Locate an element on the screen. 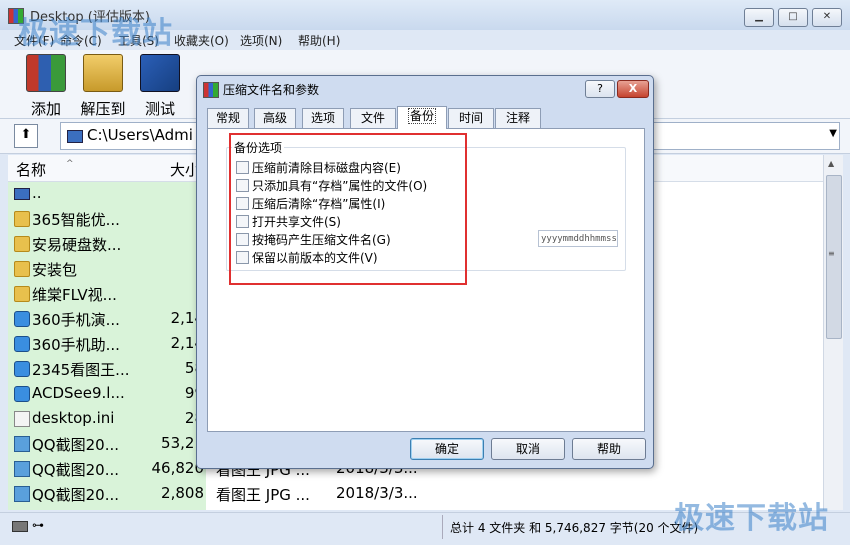  ini-file-icon is located at coordinates (22, 419).